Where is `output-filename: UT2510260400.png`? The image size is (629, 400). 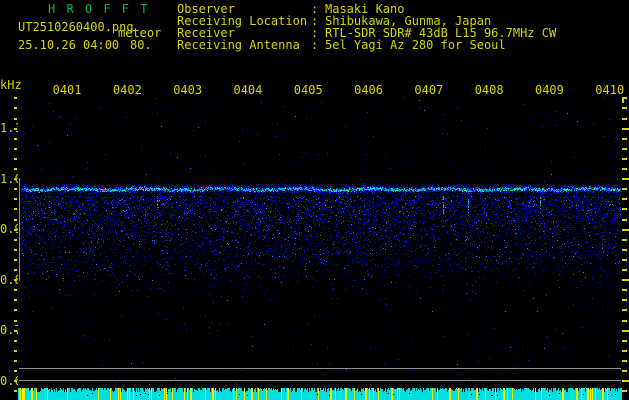
output-filename: UT2510260400.png is located at coordinates (76, 27).